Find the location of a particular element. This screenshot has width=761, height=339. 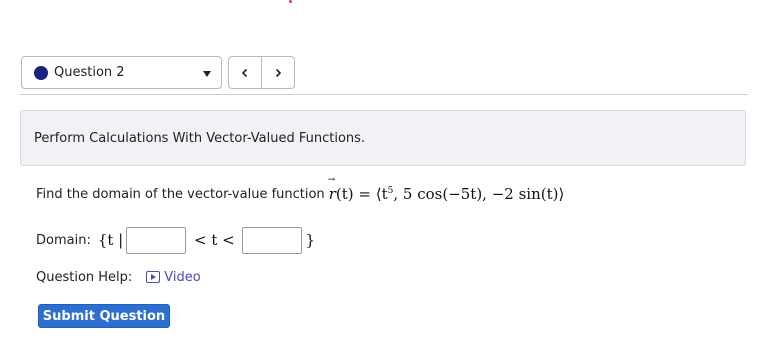

header-divider is located at coordinates (384, 94).